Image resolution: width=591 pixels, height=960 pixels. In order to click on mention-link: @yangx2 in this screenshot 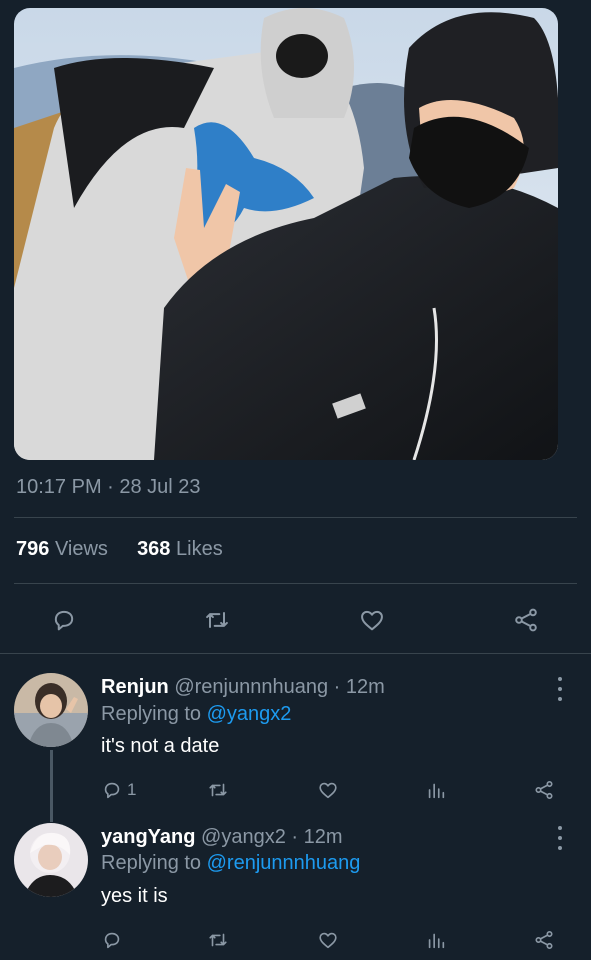, I will do `click(249, 714)`.